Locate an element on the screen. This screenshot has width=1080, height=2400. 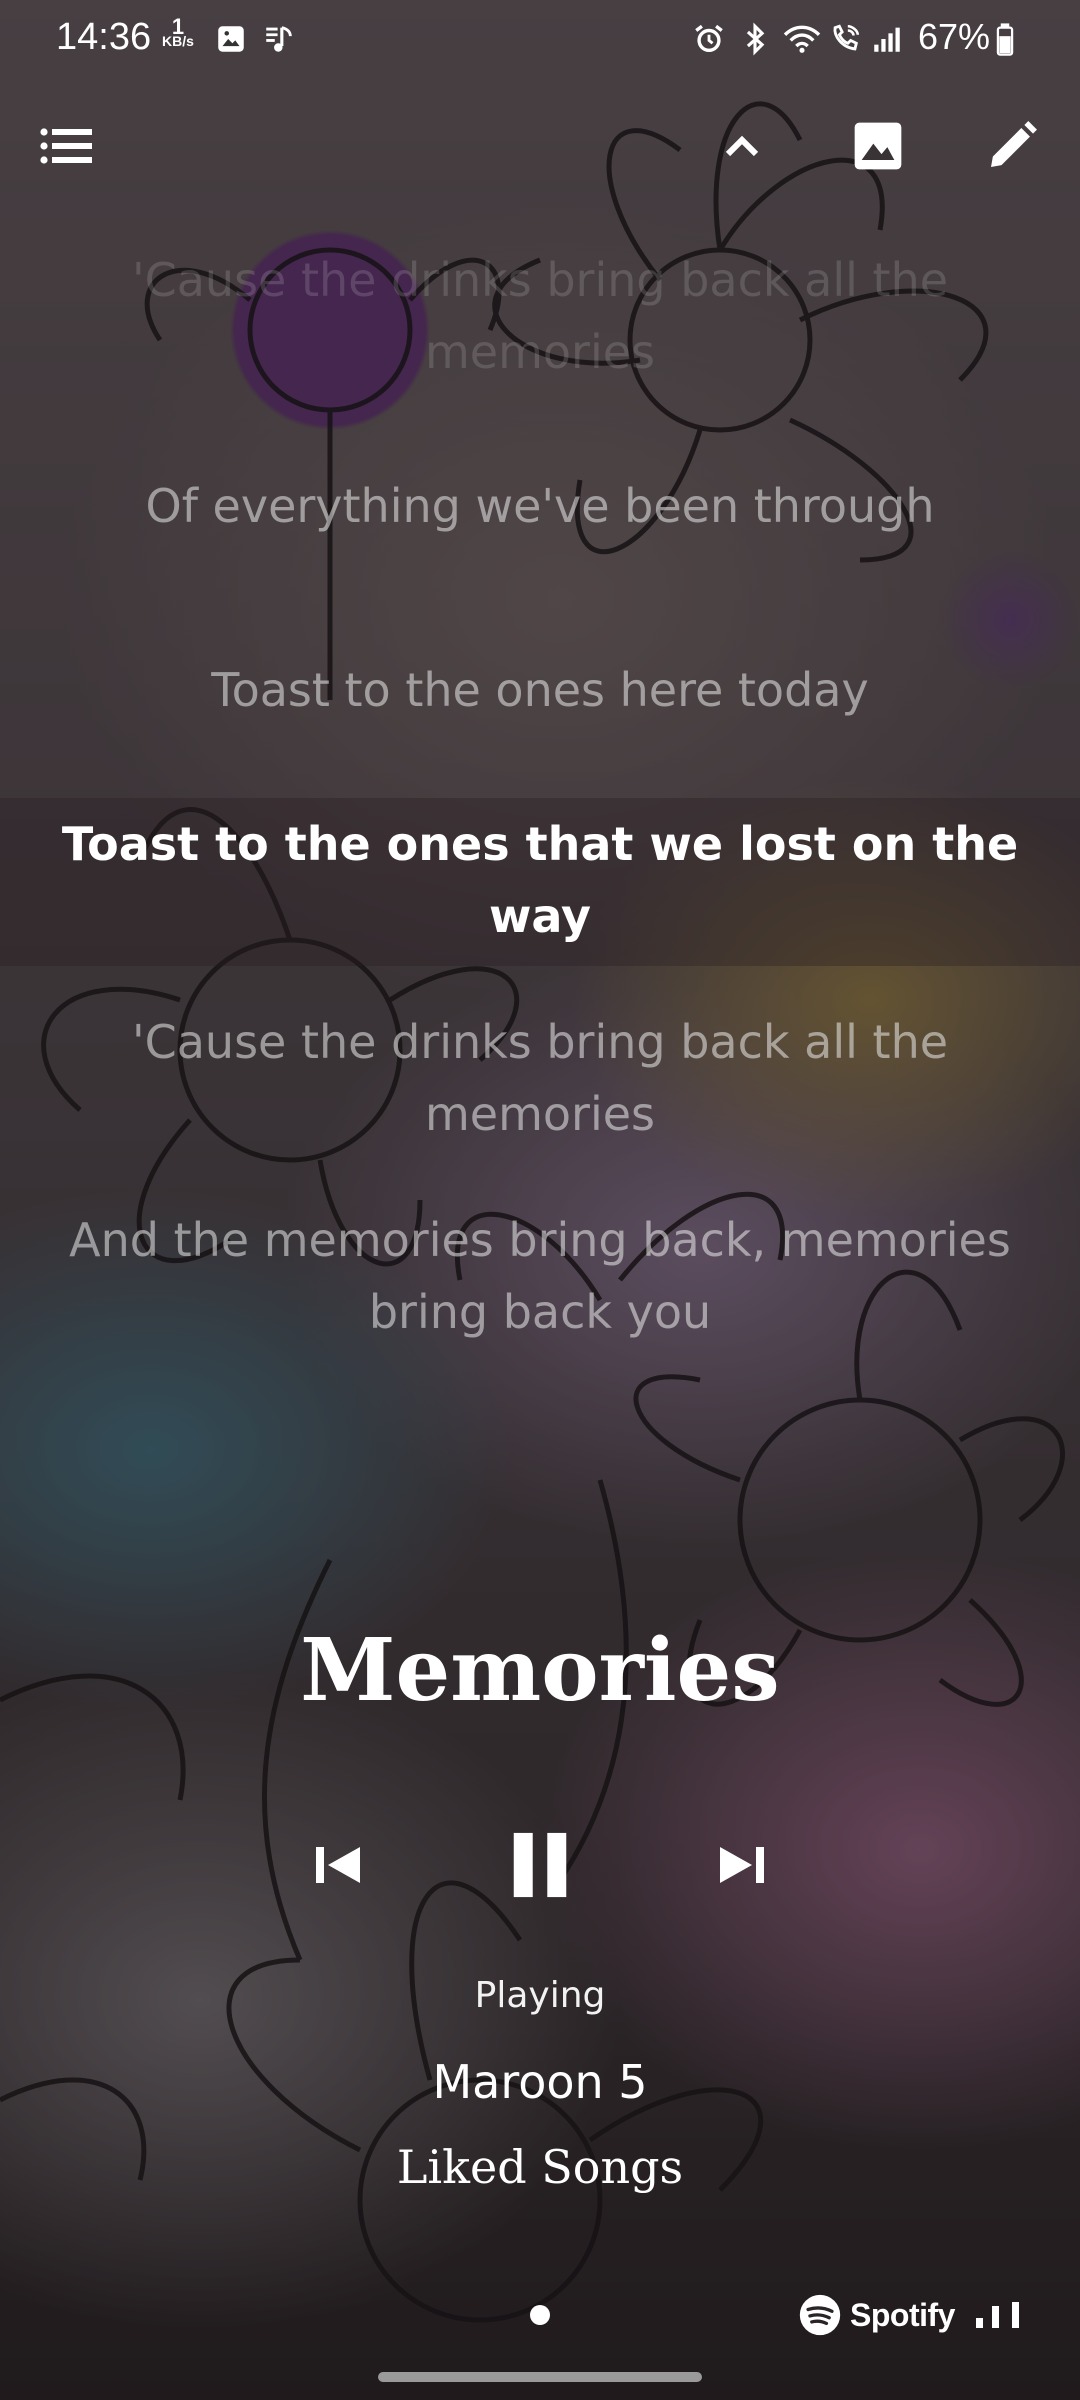
wifi-icon is located at coordinates (802, 39).